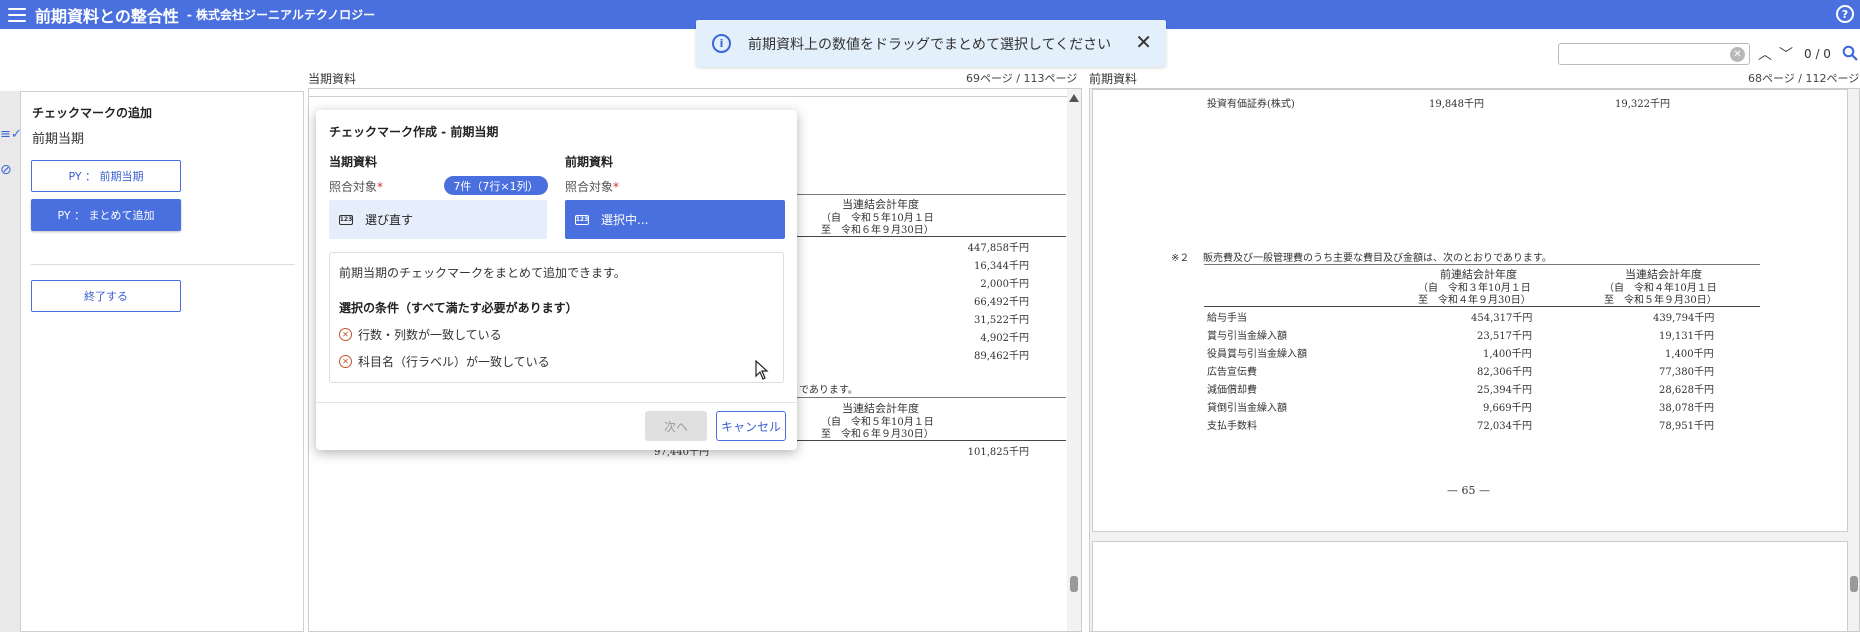  What do you see at coordinates (1247, 408) in the screenshot?
I see `row-label: 貸倒引当金繰入額` at bounding box center [1247, 408].